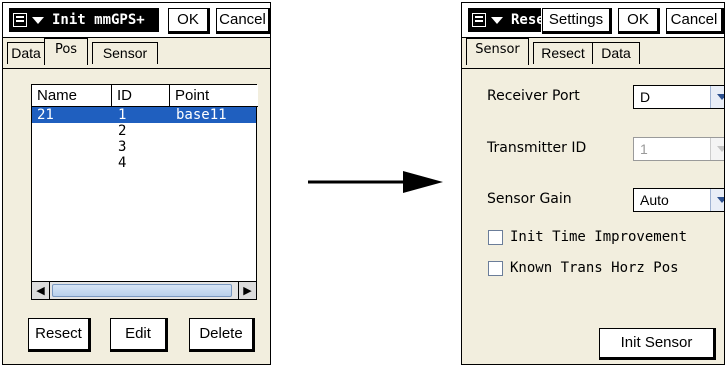  I want to click on cell-id: 4, so click(122, 163).